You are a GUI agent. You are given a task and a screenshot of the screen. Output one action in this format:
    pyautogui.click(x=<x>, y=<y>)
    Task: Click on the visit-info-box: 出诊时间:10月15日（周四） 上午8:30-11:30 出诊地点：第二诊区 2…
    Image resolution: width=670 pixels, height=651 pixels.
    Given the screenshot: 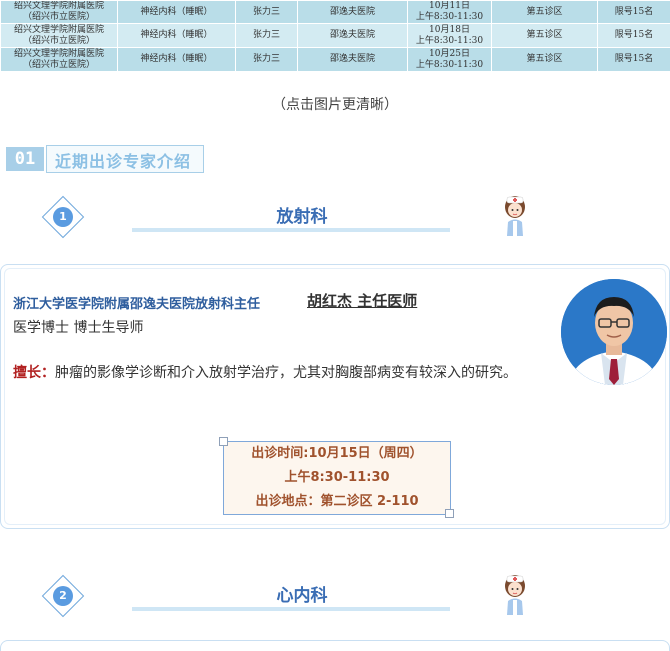 What is the action you would take?
    pyautogui.click(x=337, y=478)
    